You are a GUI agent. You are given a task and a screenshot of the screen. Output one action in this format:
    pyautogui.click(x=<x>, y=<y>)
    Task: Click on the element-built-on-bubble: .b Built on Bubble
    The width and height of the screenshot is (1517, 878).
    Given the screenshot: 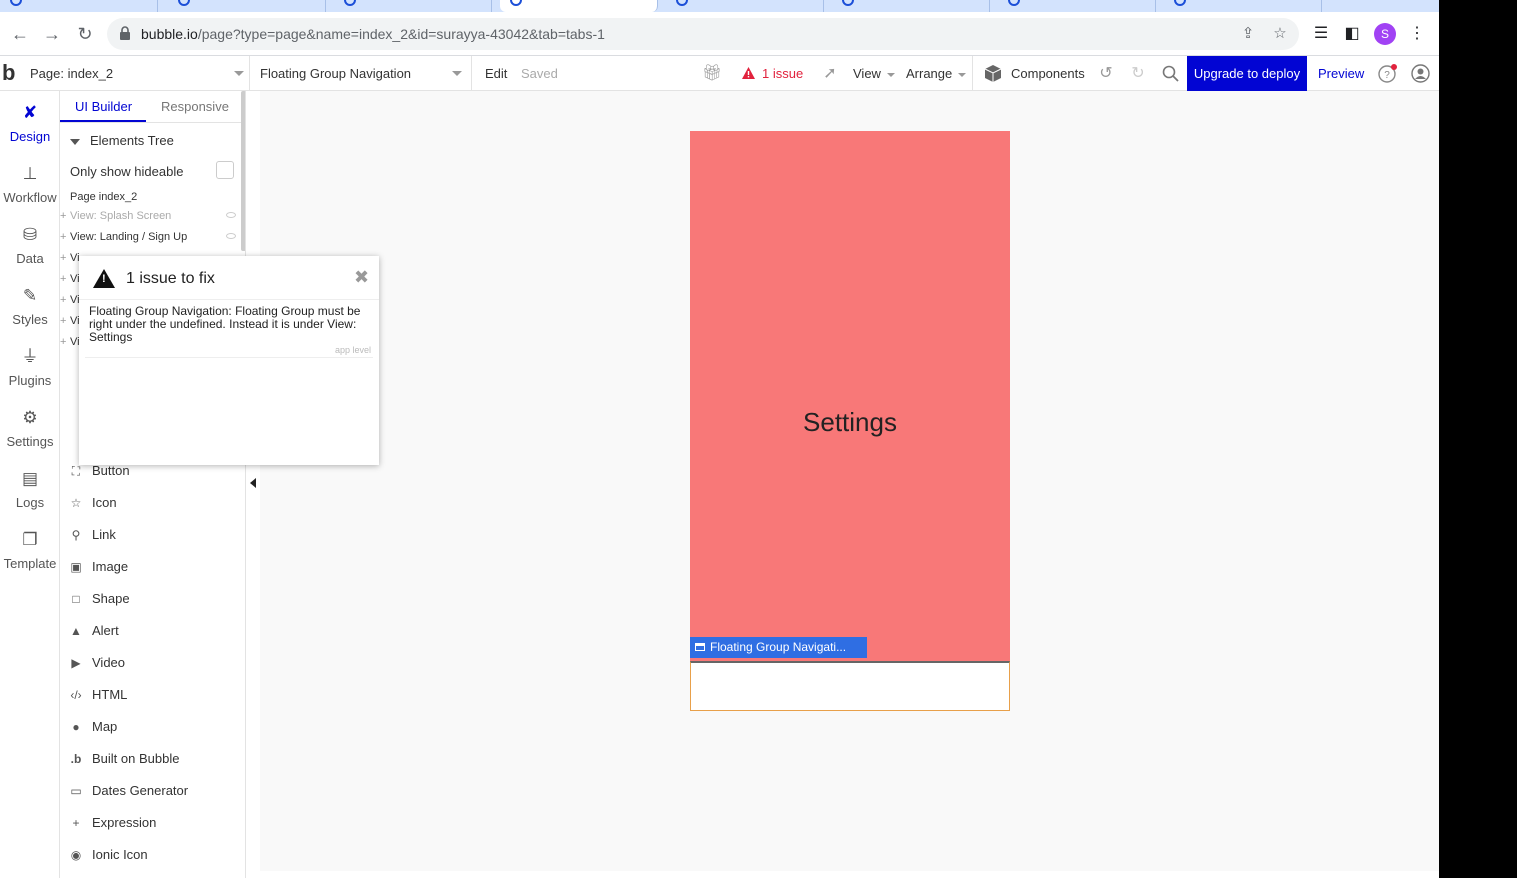 What is the action you would take?
    pyautogui.click(x=124, y=761)
    